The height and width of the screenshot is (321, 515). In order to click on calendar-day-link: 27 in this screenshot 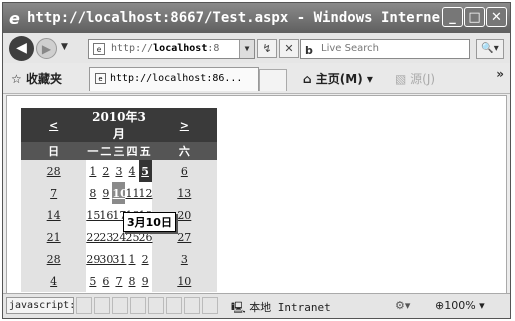, I will do `click(184, 237)`.